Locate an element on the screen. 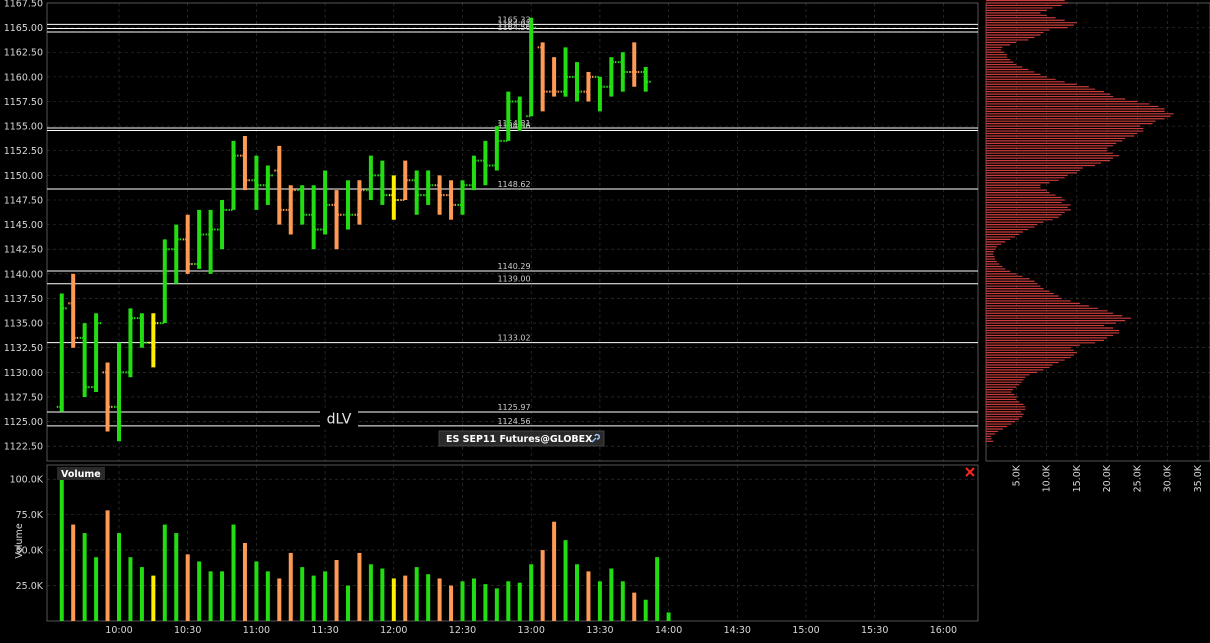 The image size is (1210, 643). level-label: 1140.29 is located at coordinates (513, 266).